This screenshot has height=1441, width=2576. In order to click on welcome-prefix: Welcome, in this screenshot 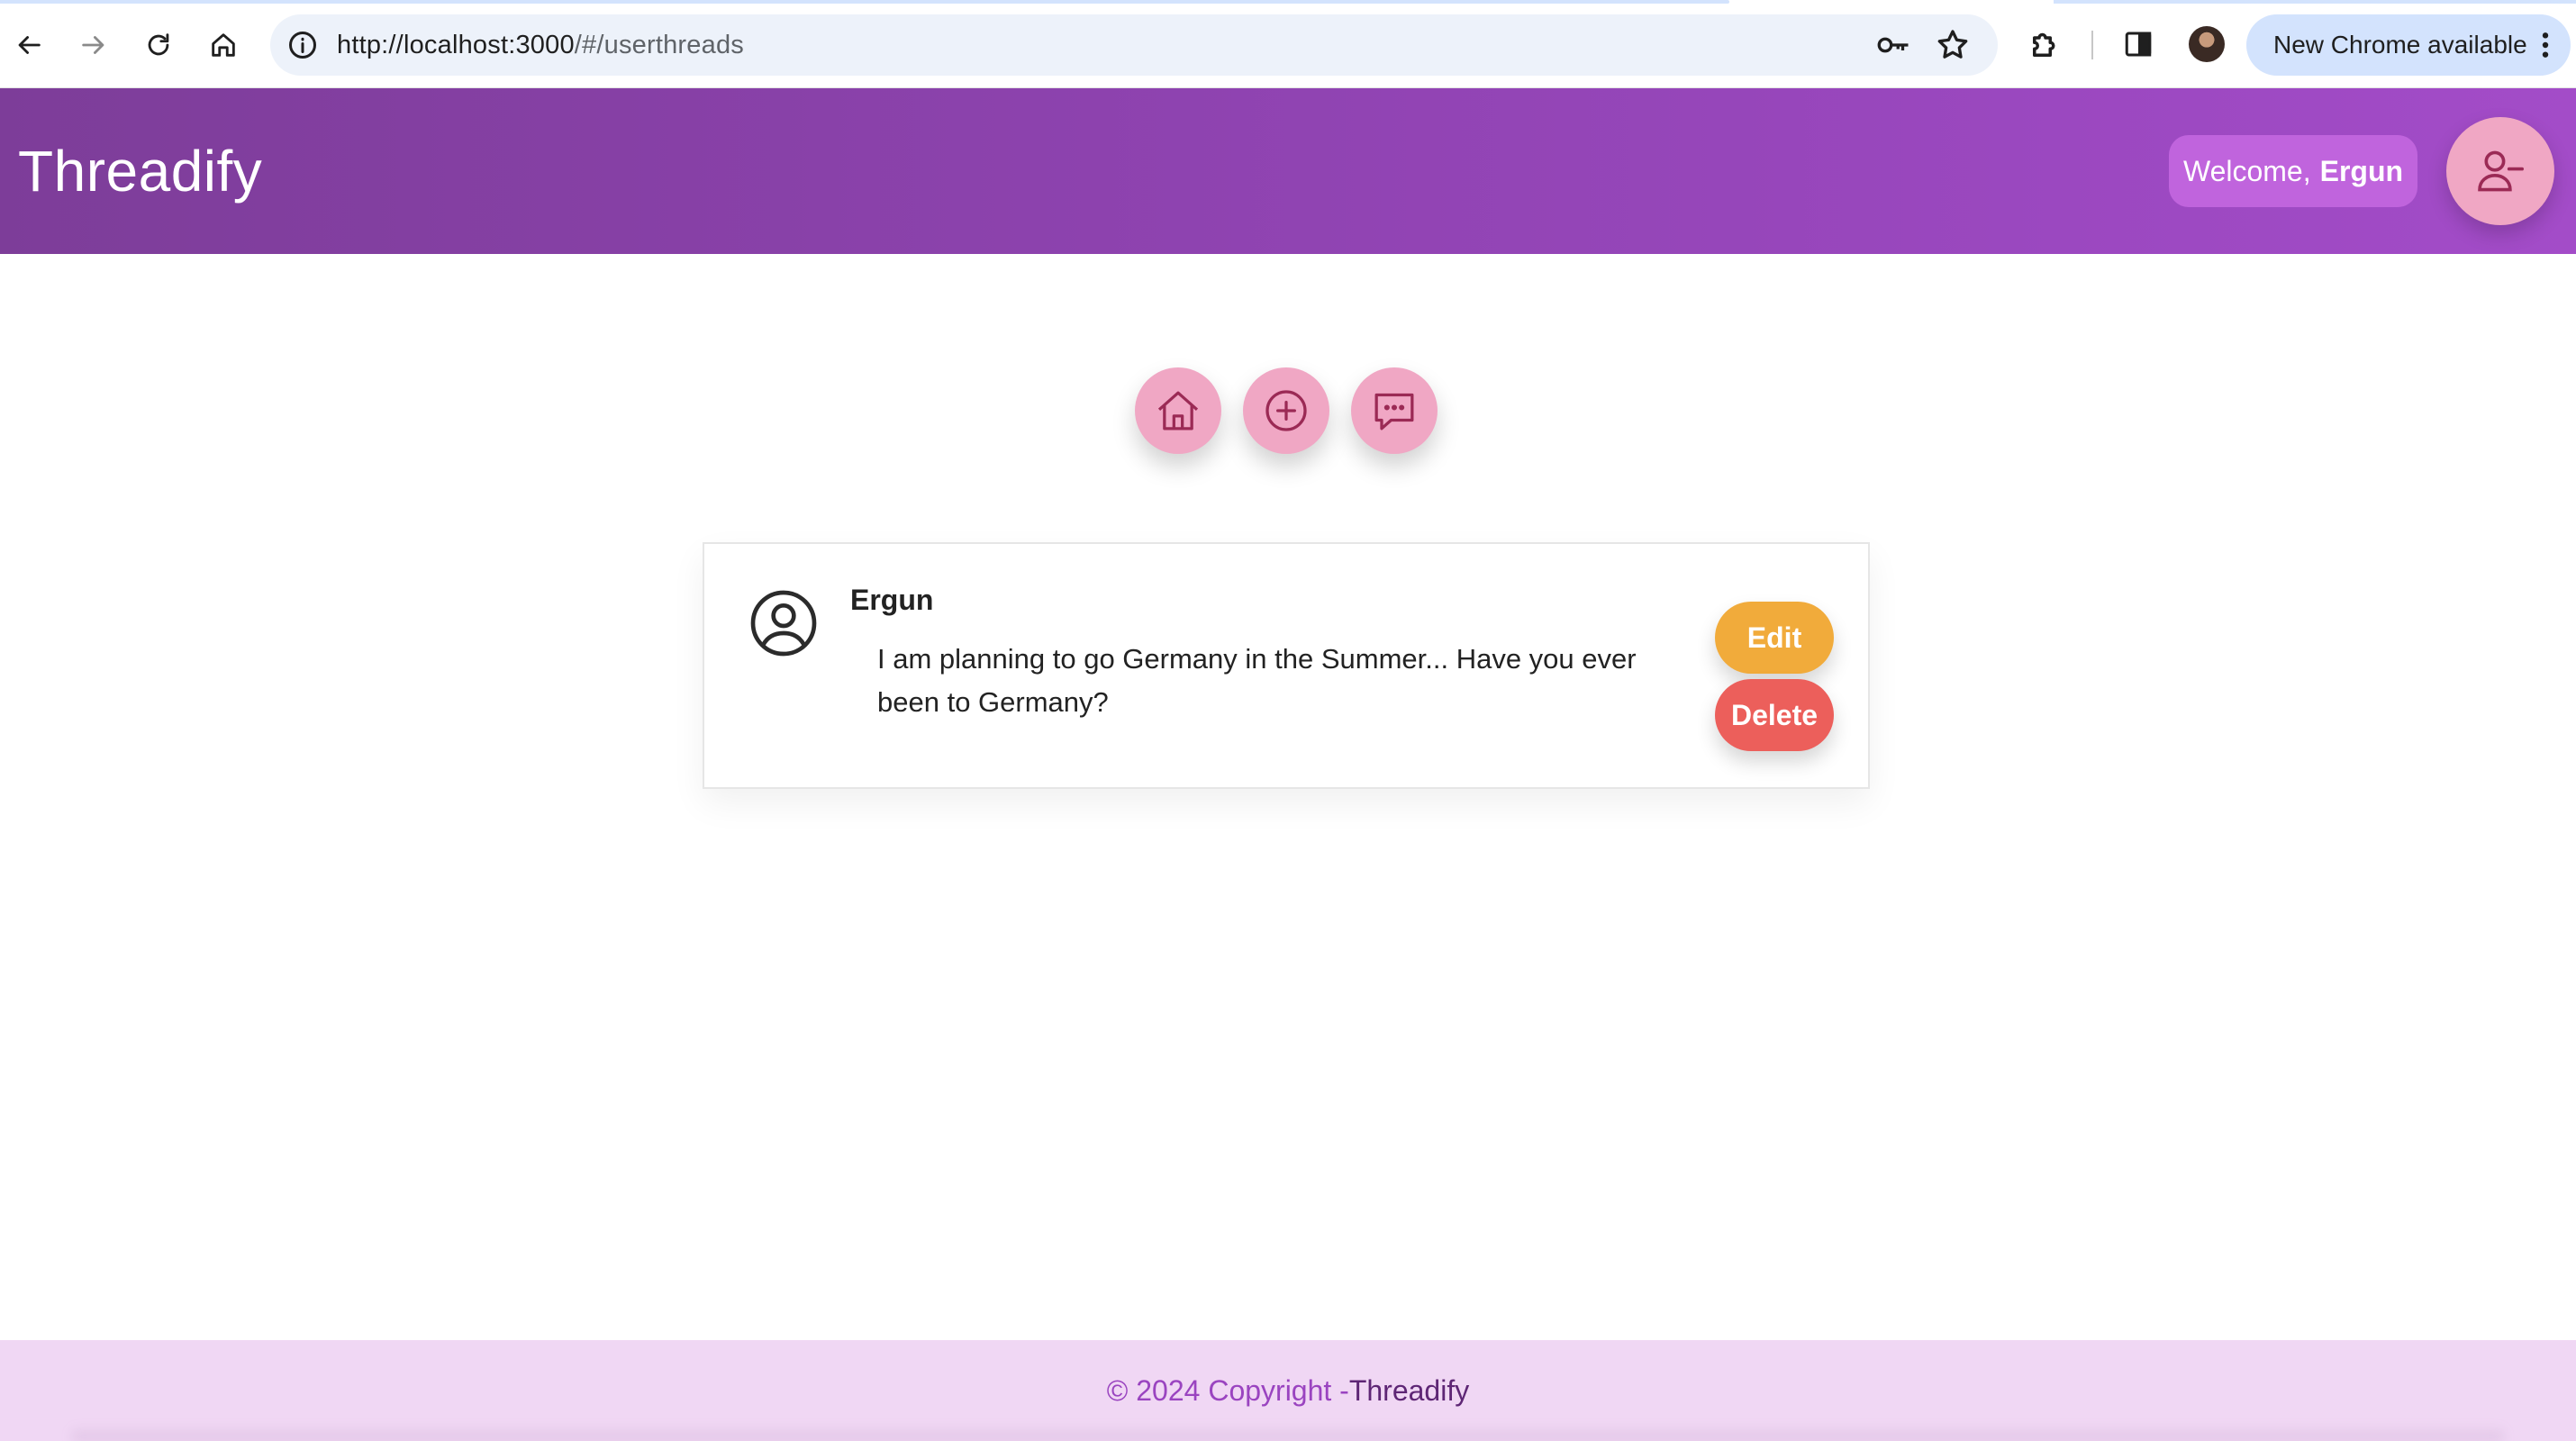, I will do `click(2246, 170)`.